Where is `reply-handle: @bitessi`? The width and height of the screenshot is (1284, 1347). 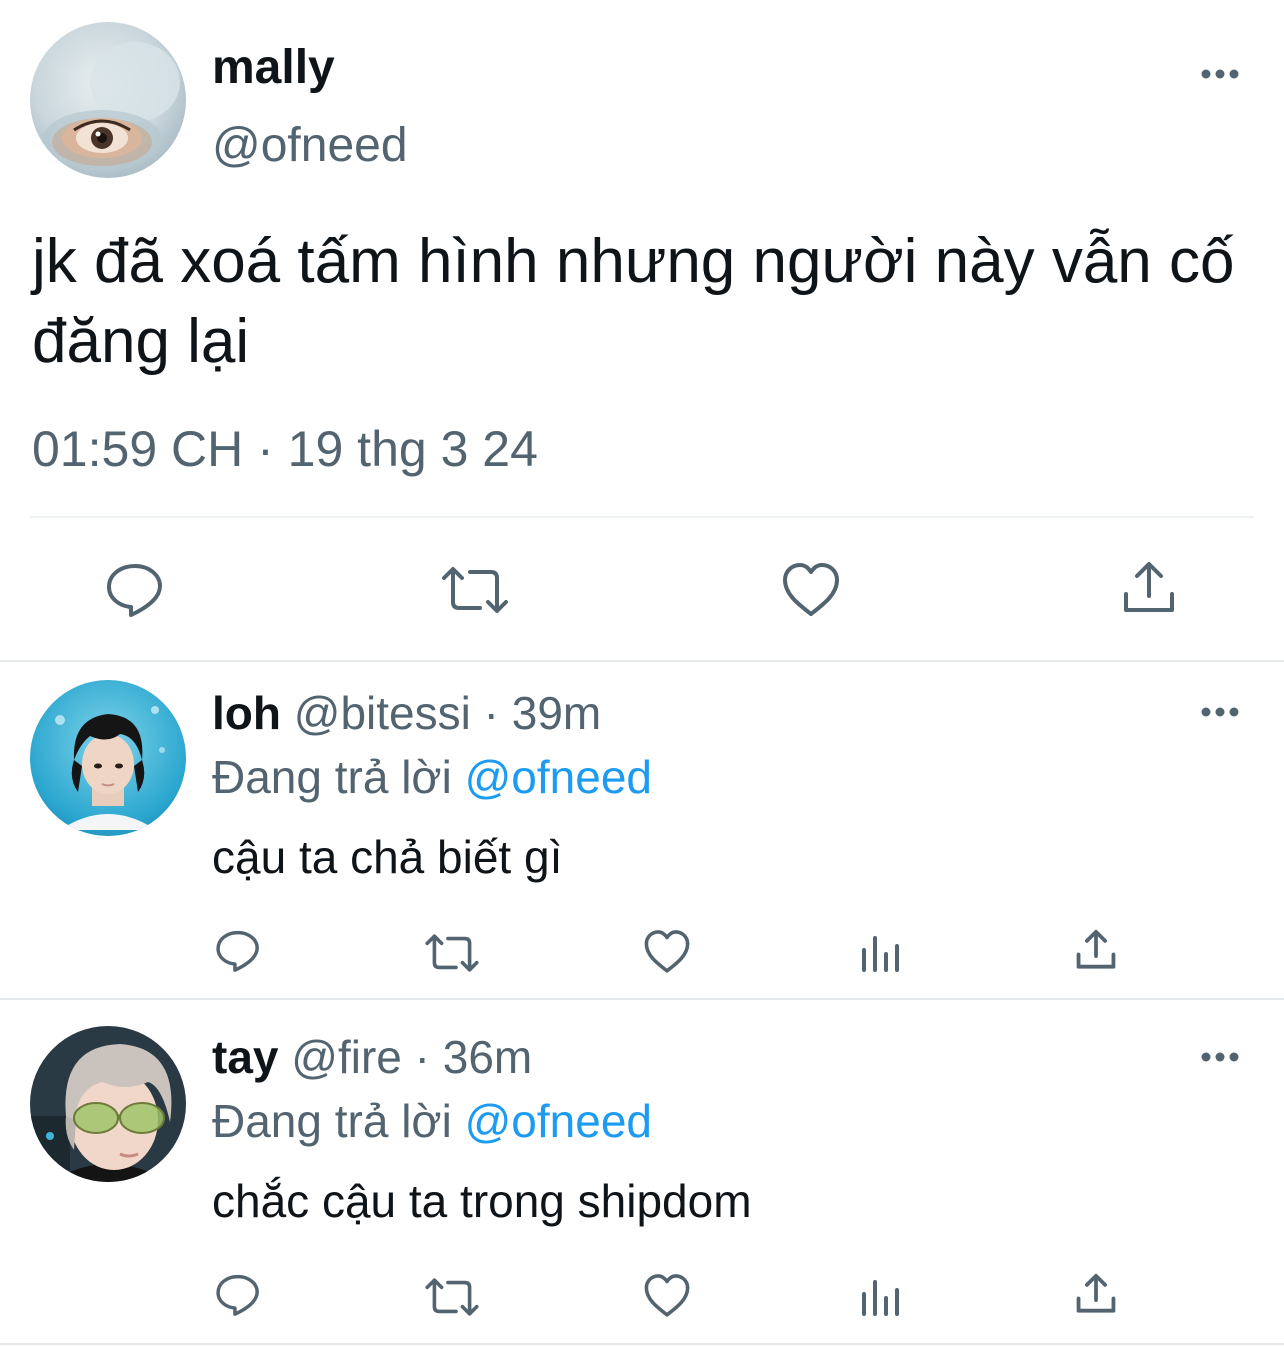
reply-handle: @bitessi is located at coordinates (382, 713).